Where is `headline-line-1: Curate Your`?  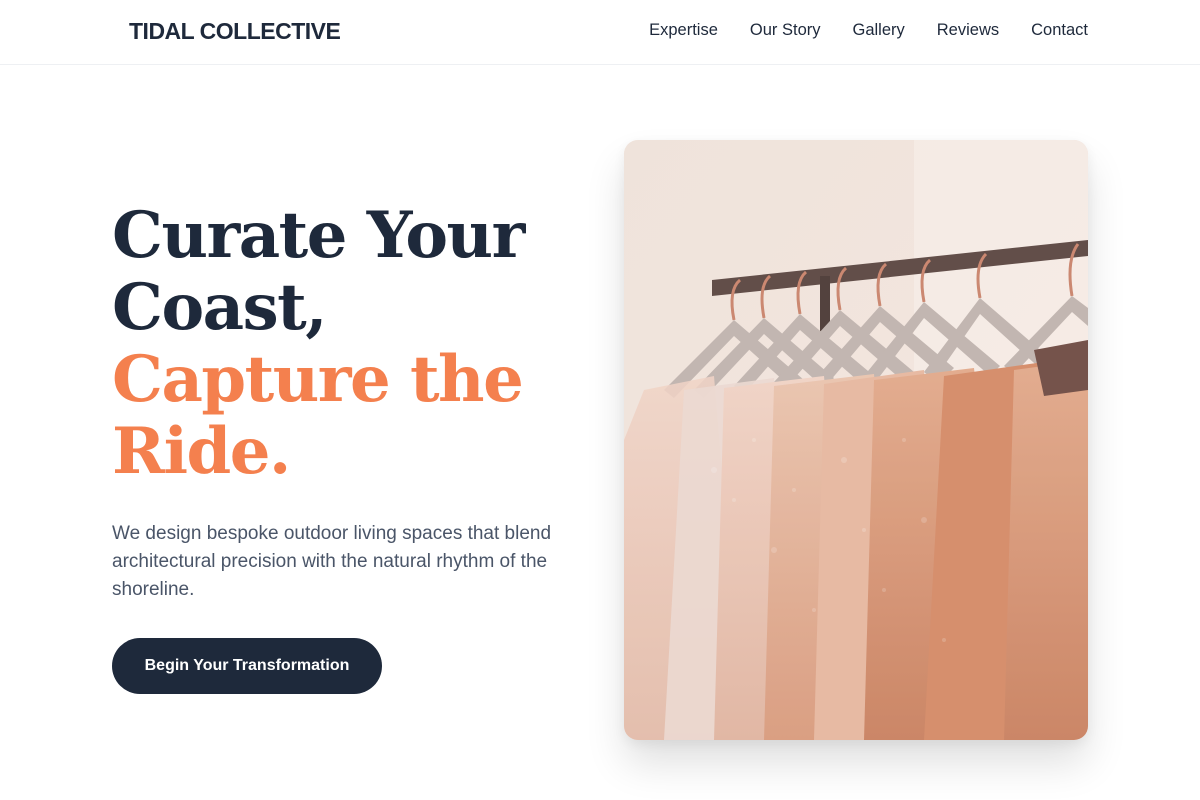 headline-line-1: Curate Your is located at coordinates (318, 235).